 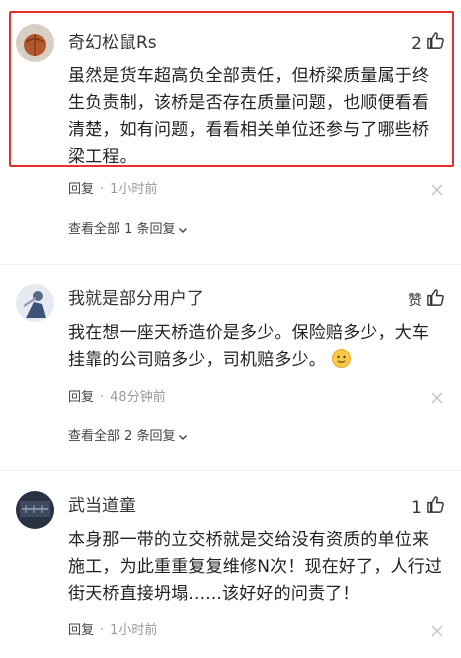 I want to click on view-all-label: 查看全部 2 条回复, so click(x=122, y=436).